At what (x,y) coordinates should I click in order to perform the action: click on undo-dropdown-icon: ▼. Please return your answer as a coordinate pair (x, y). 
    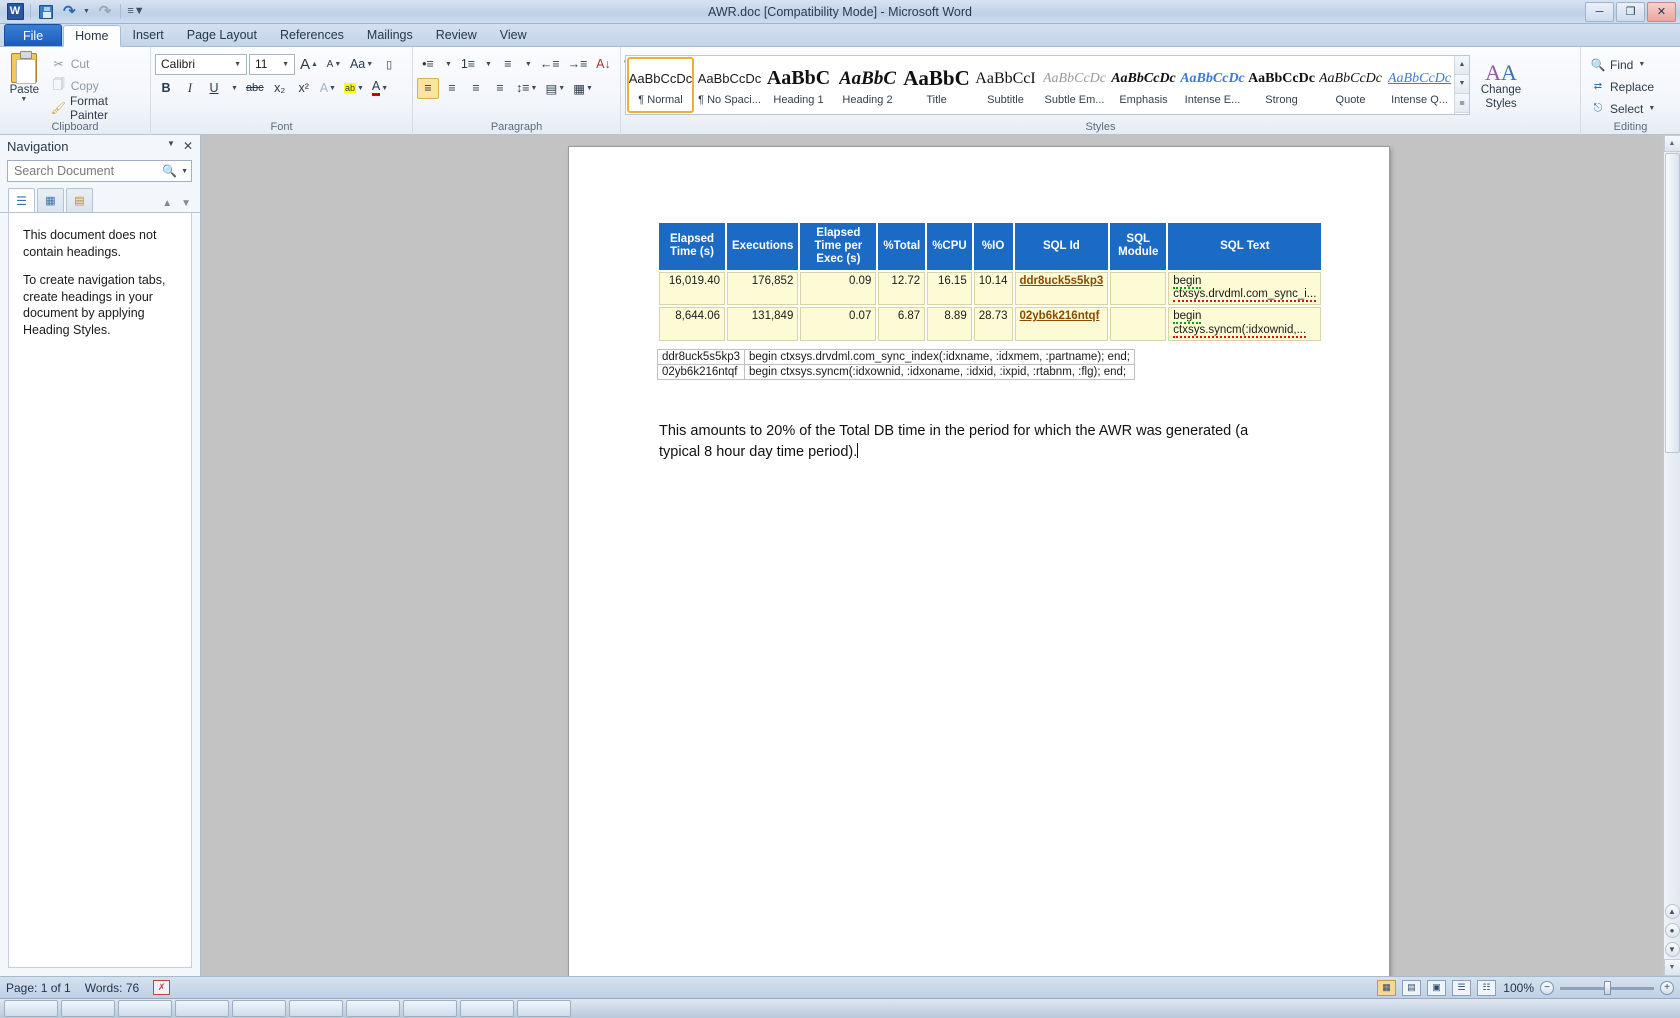
    Looking at the image, I should click on (87, 11).